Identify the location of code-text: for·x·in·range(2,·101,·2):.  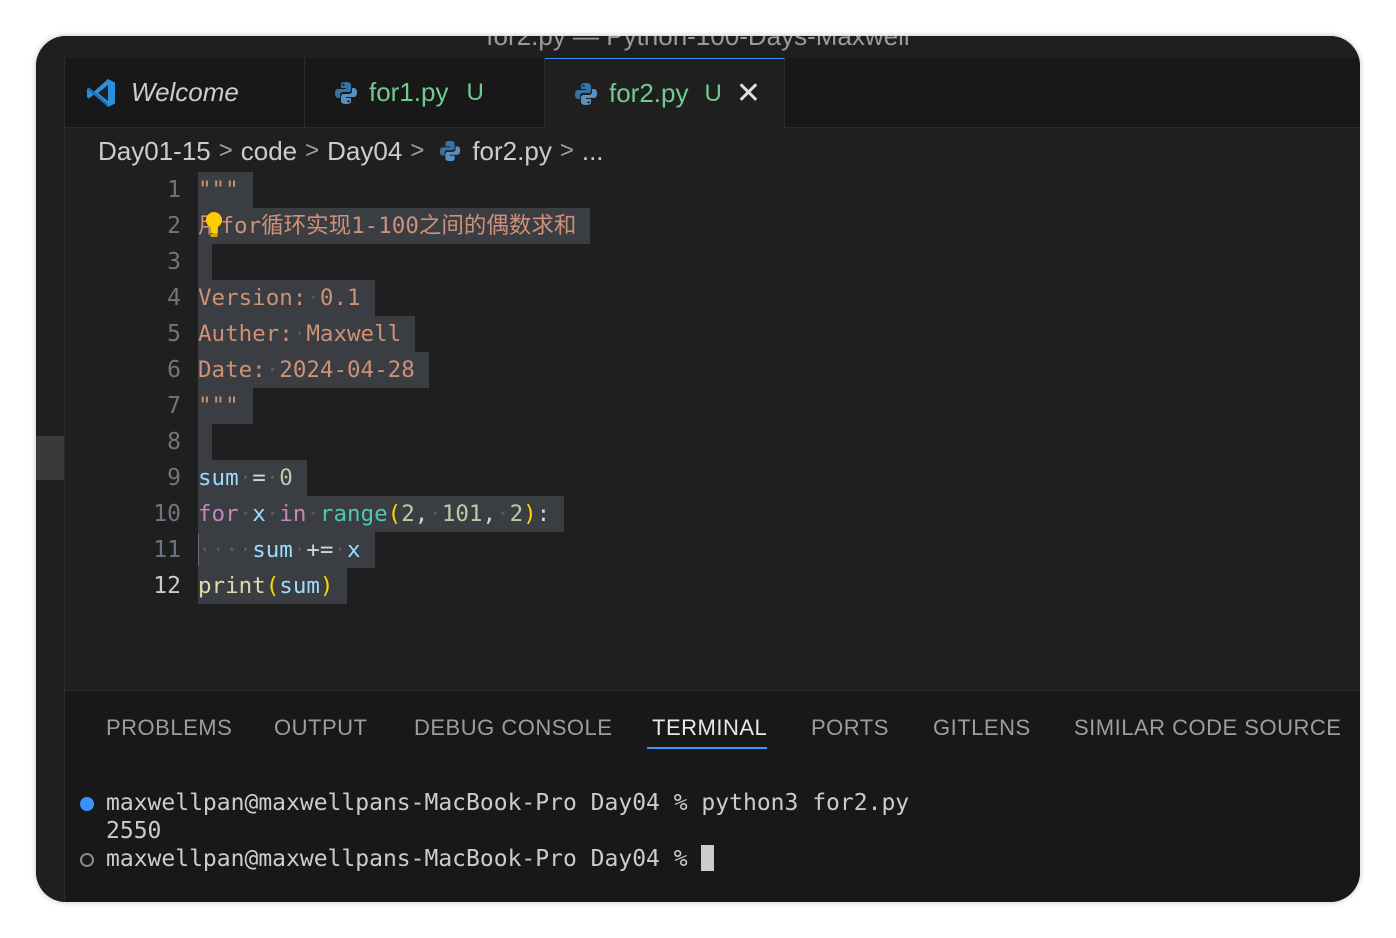
(381, 514).